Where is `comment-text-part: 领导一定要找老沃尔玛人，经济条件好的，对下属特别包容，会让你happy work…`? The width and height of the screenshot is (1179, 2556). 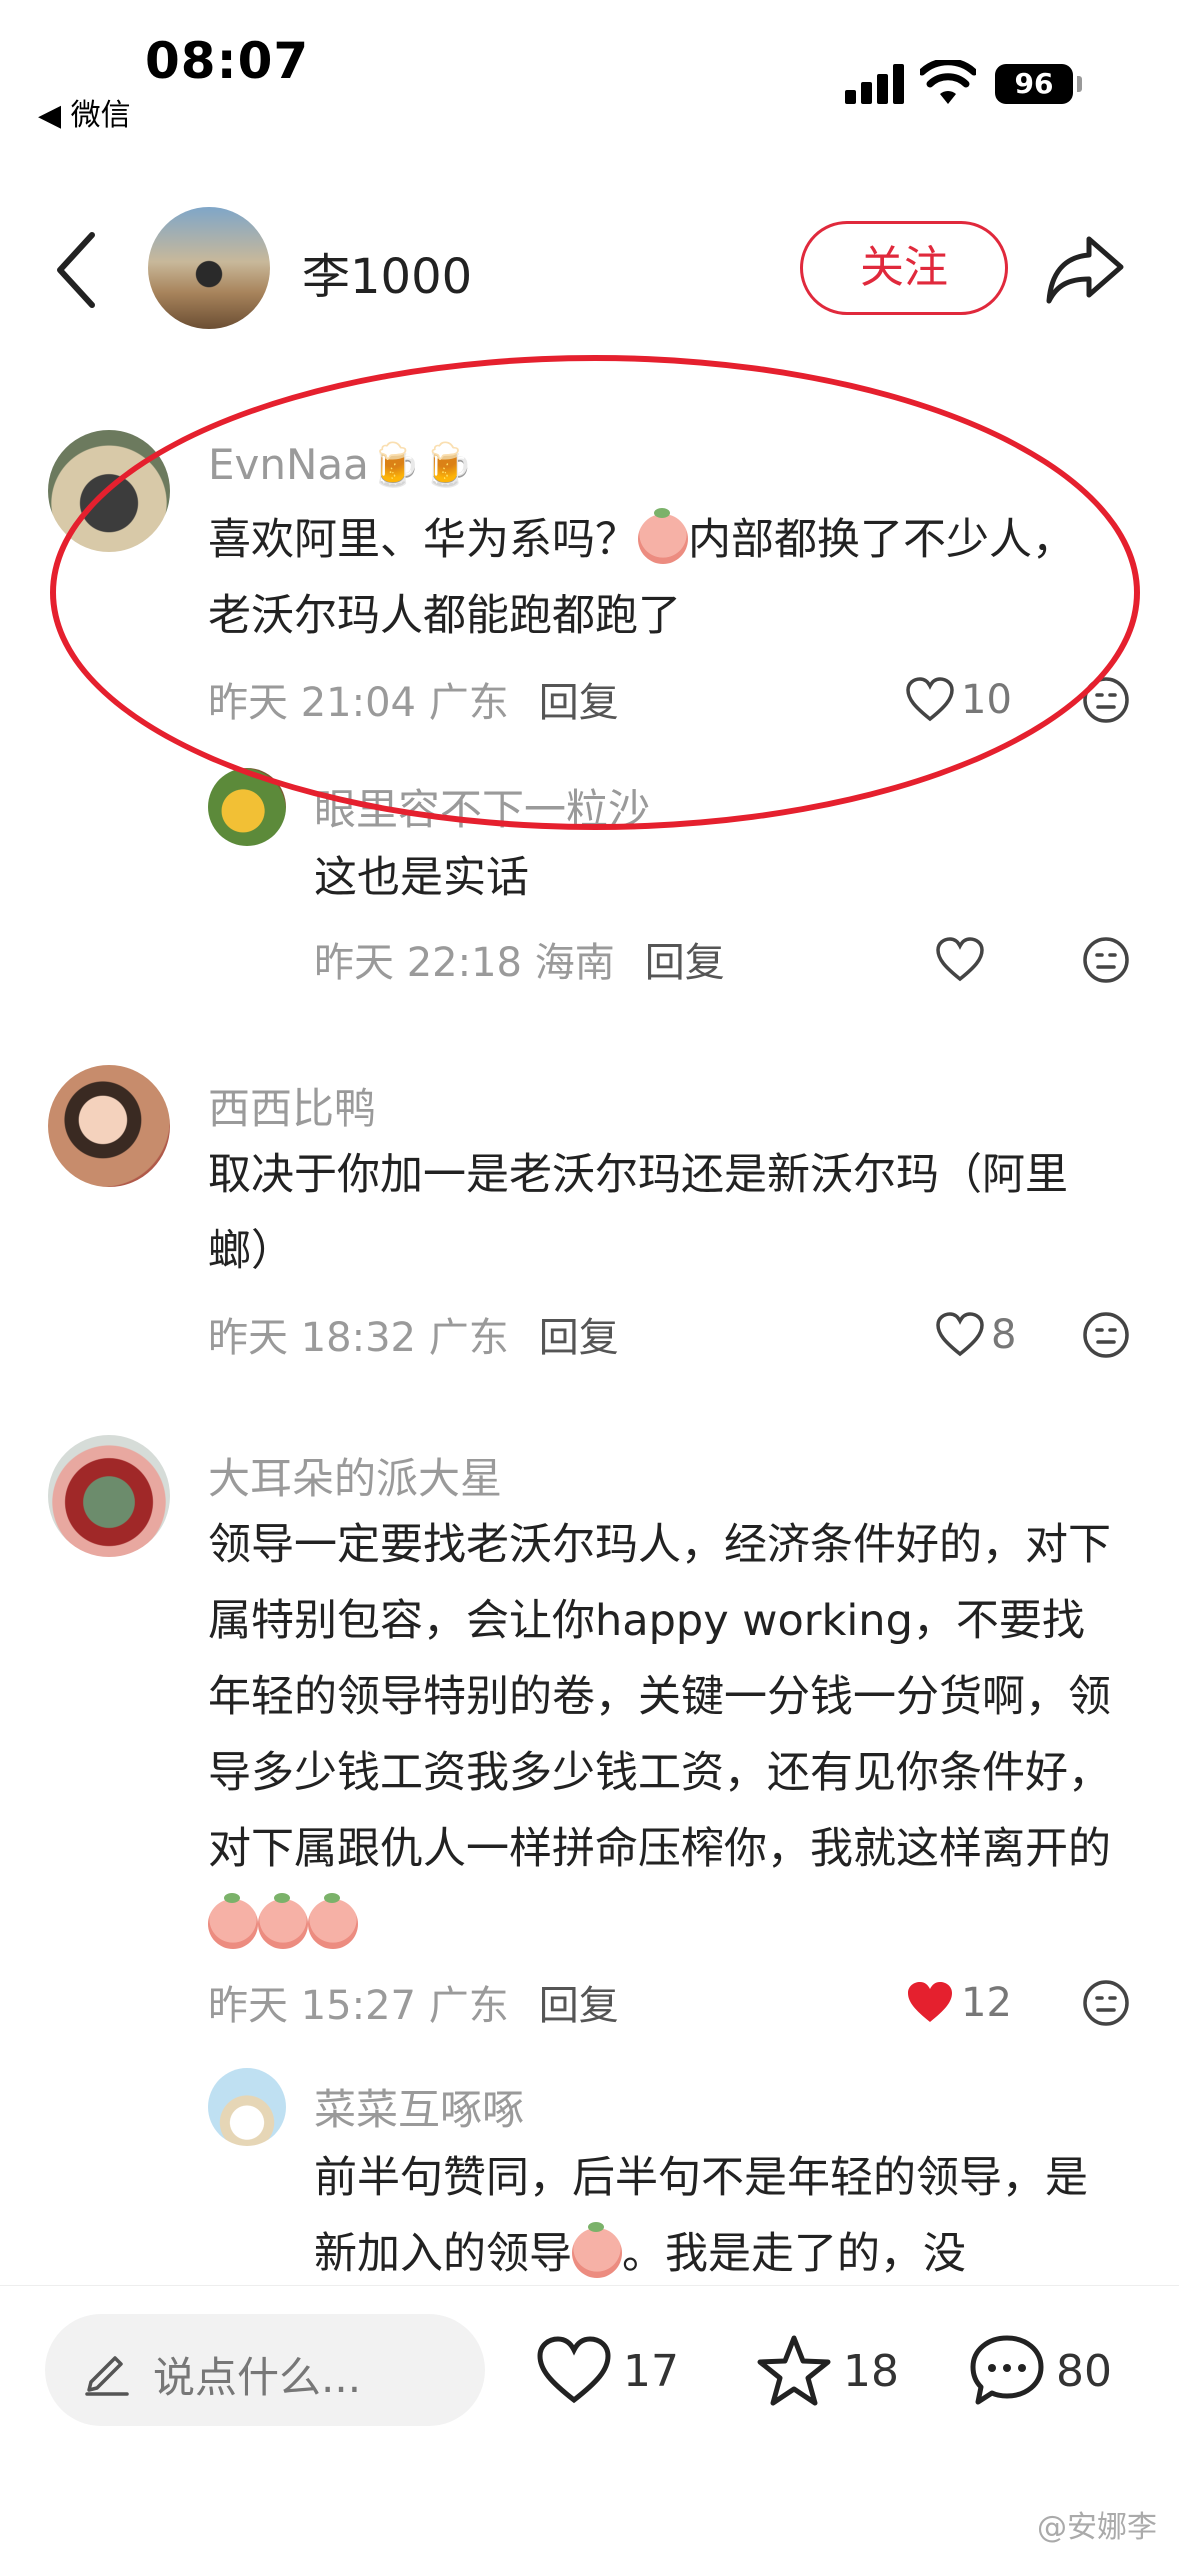
comment-text-part: 领导一定要找老沃尔玛人，经济条件好的，对下属特别包容，会让你happy work… is located at coordinates (659, 1697).